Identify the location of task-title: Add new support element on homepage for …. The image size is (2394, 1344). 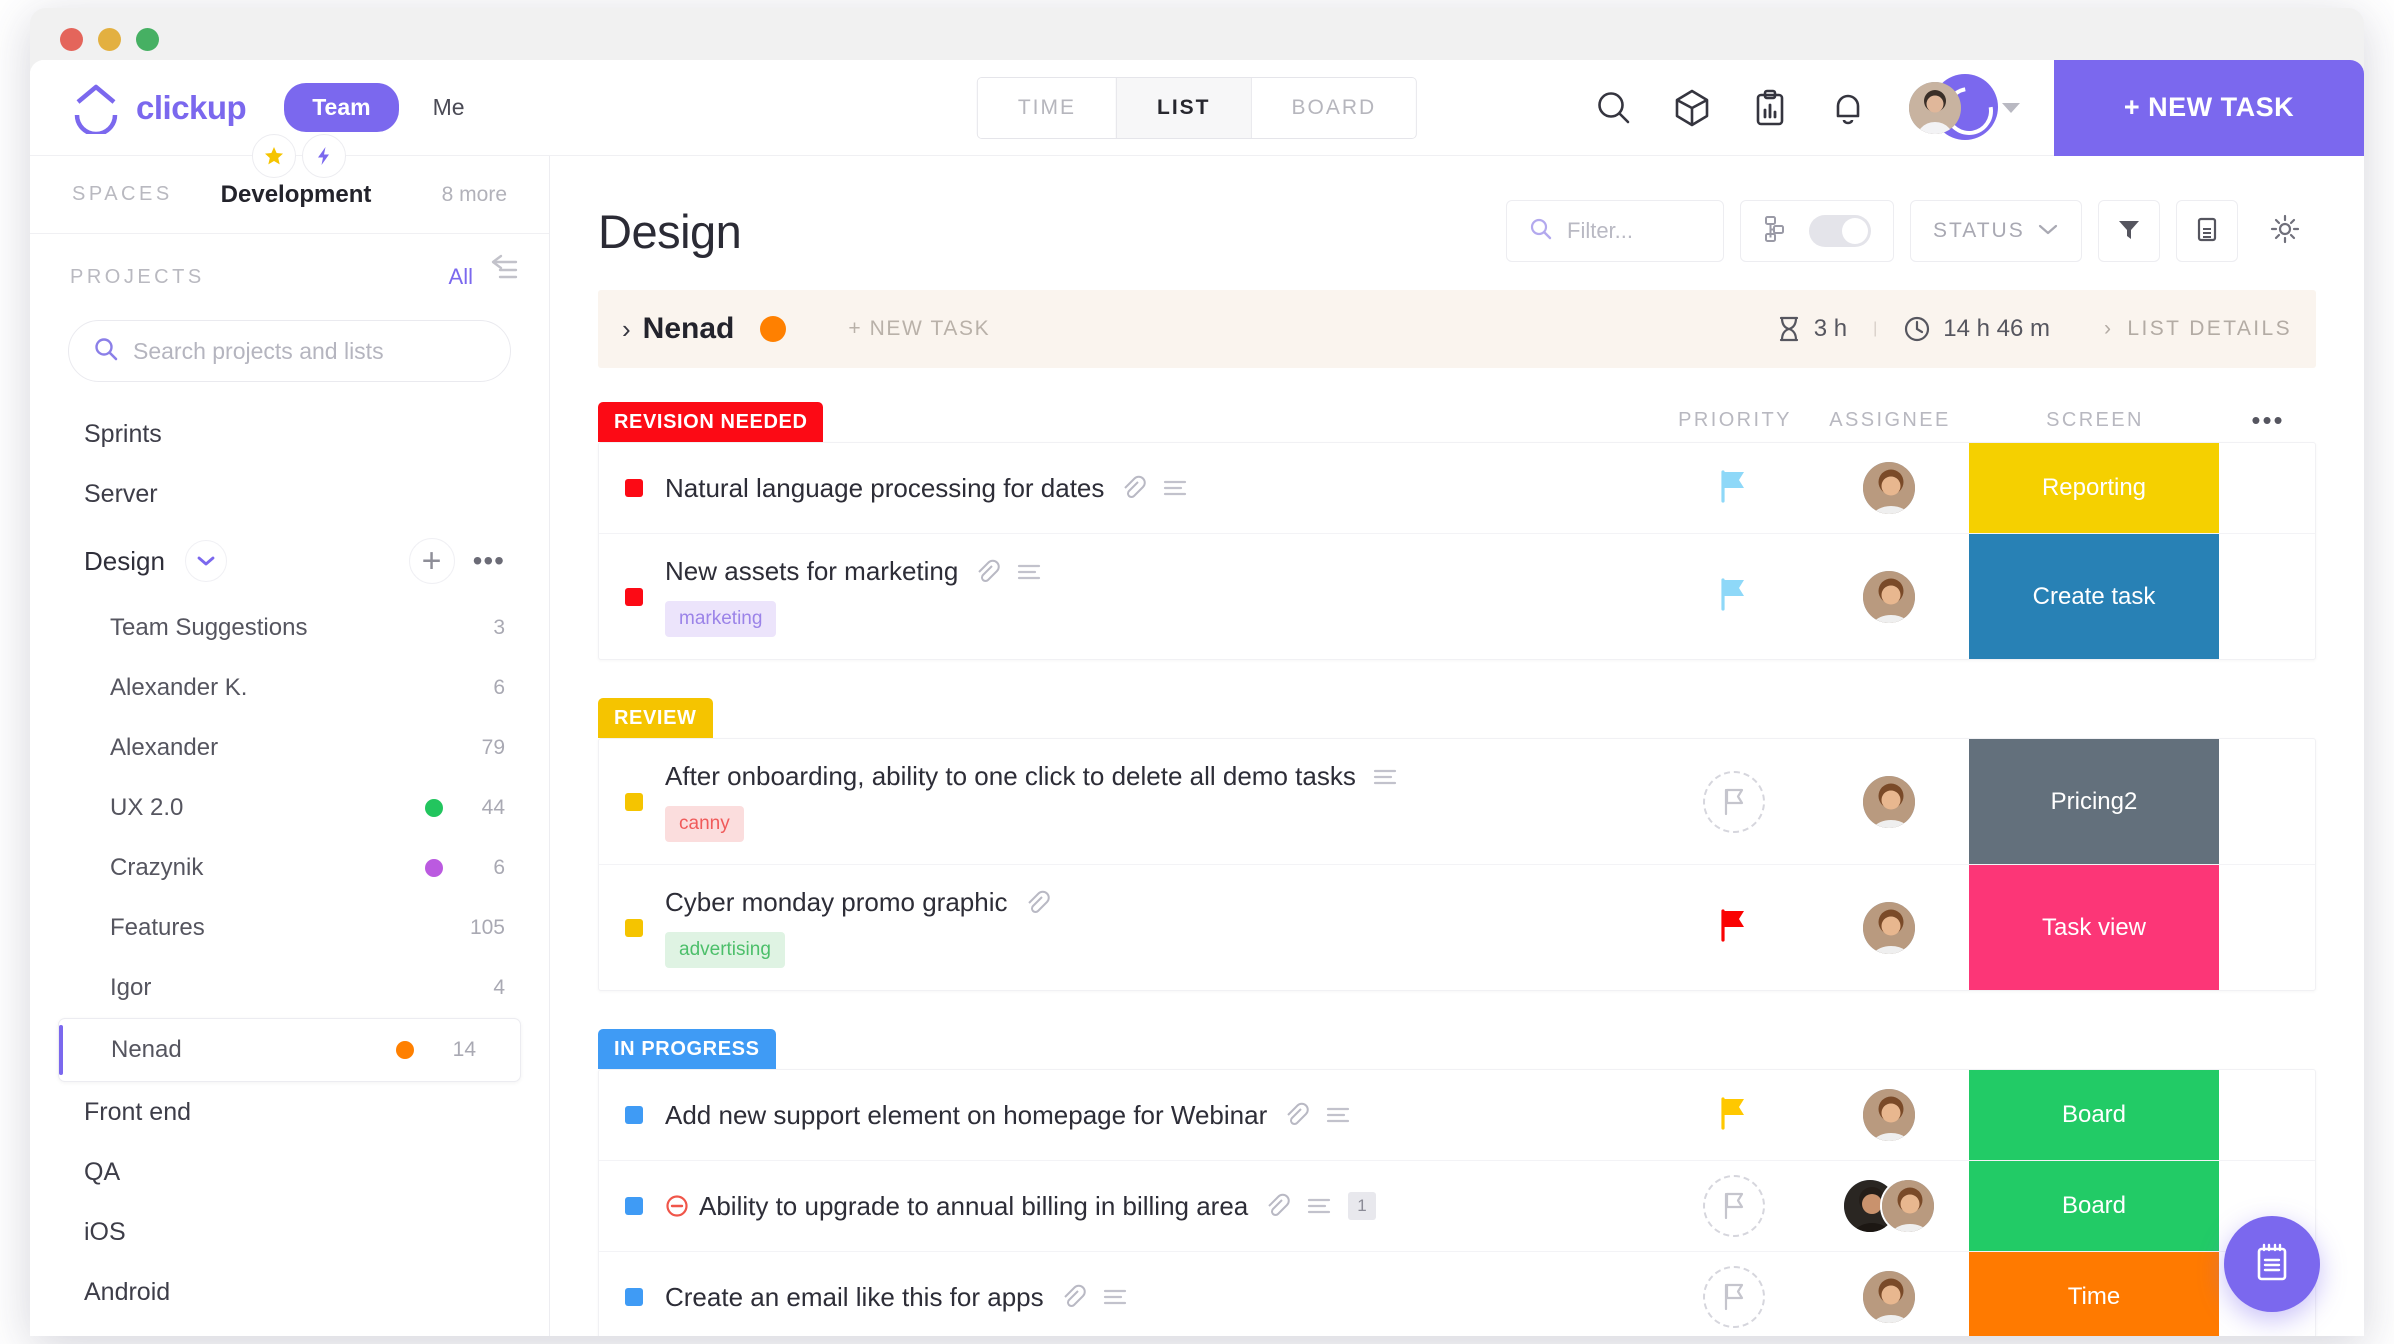
(966, 1115).